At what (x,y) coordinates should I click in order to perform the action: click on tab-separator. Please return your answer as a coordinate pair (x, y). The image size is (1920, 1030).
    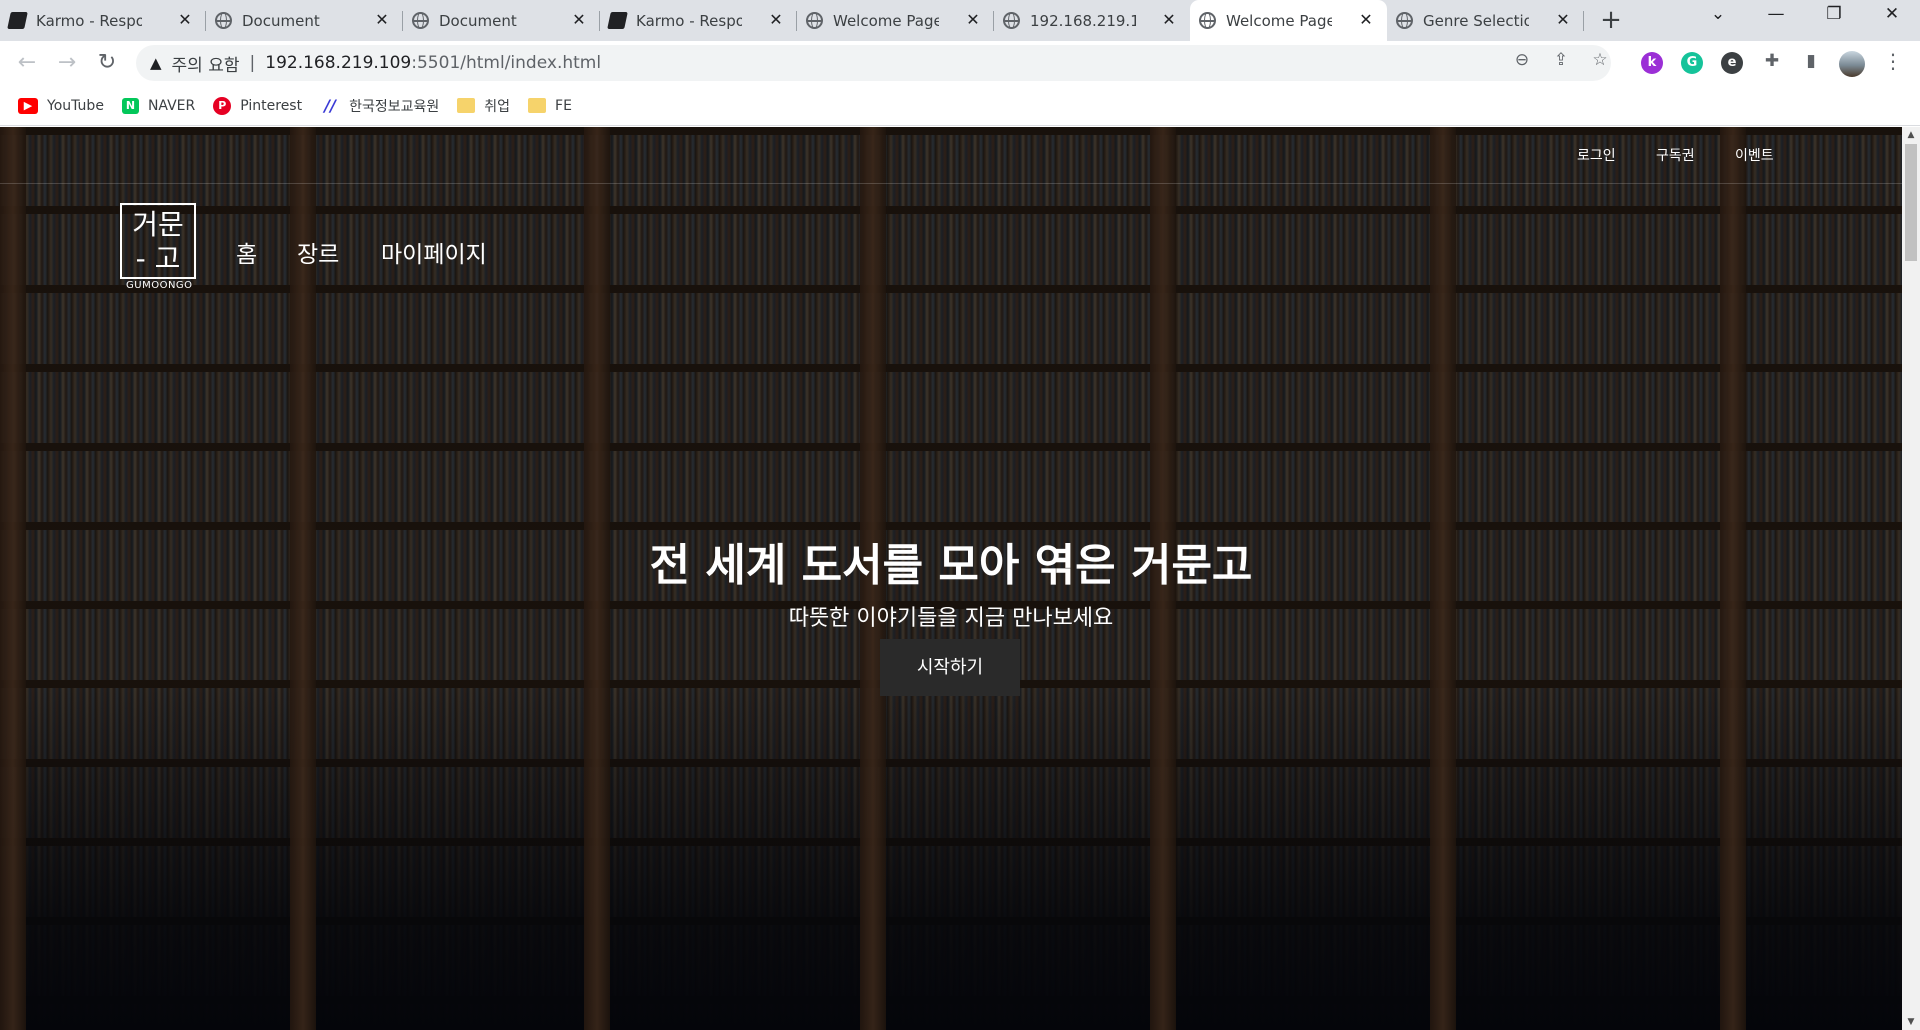
    Looking at the image, I should click on (1583, 21).